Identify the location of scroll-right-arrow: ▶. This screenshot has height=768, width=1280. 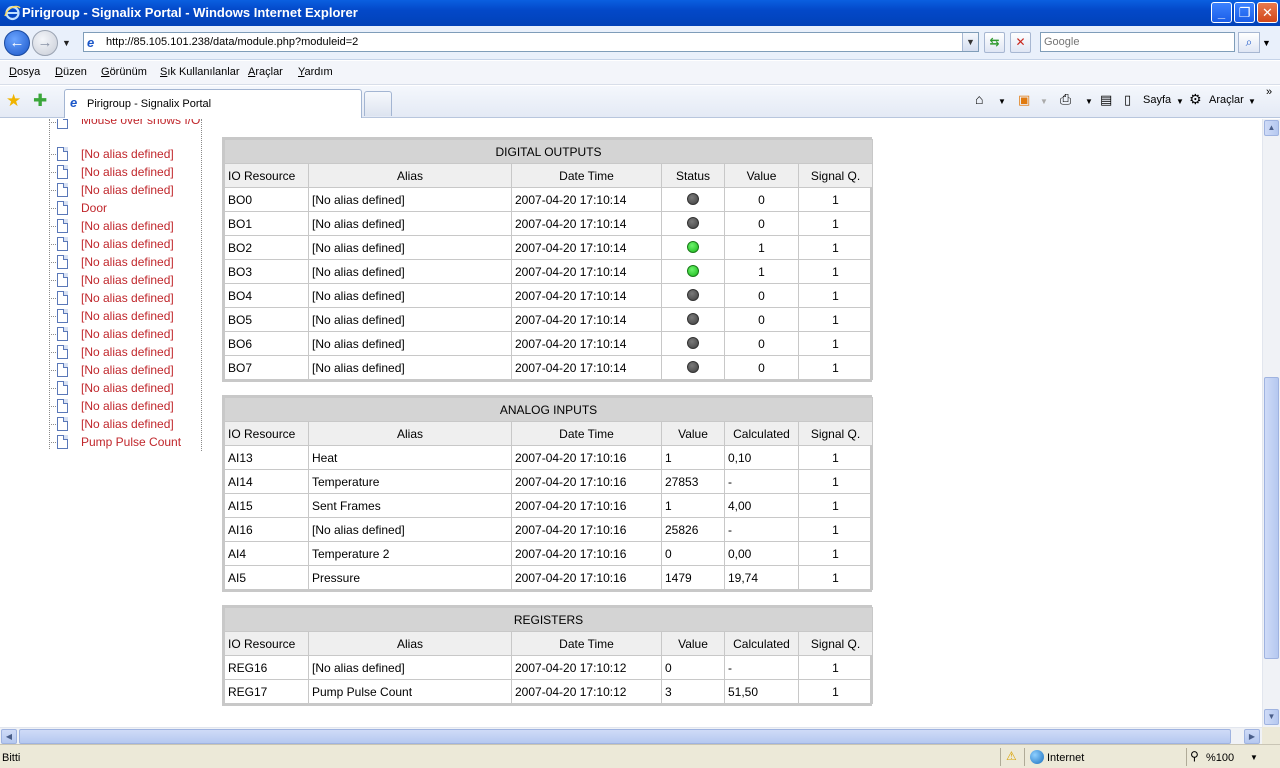
(1252, 736).